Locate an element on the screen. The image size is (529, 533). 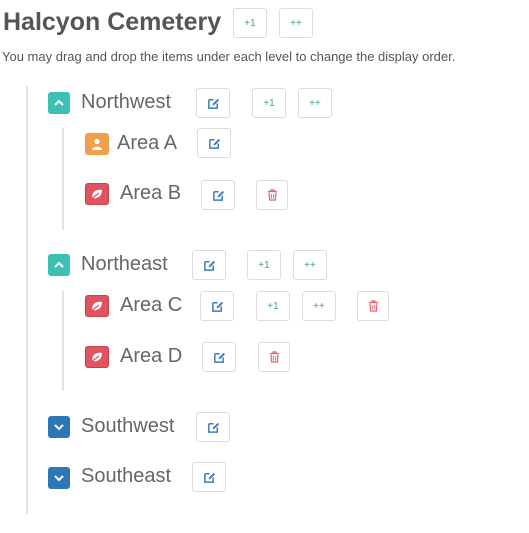
collapse-toggle-northeast is located at coordinates (59, 265).